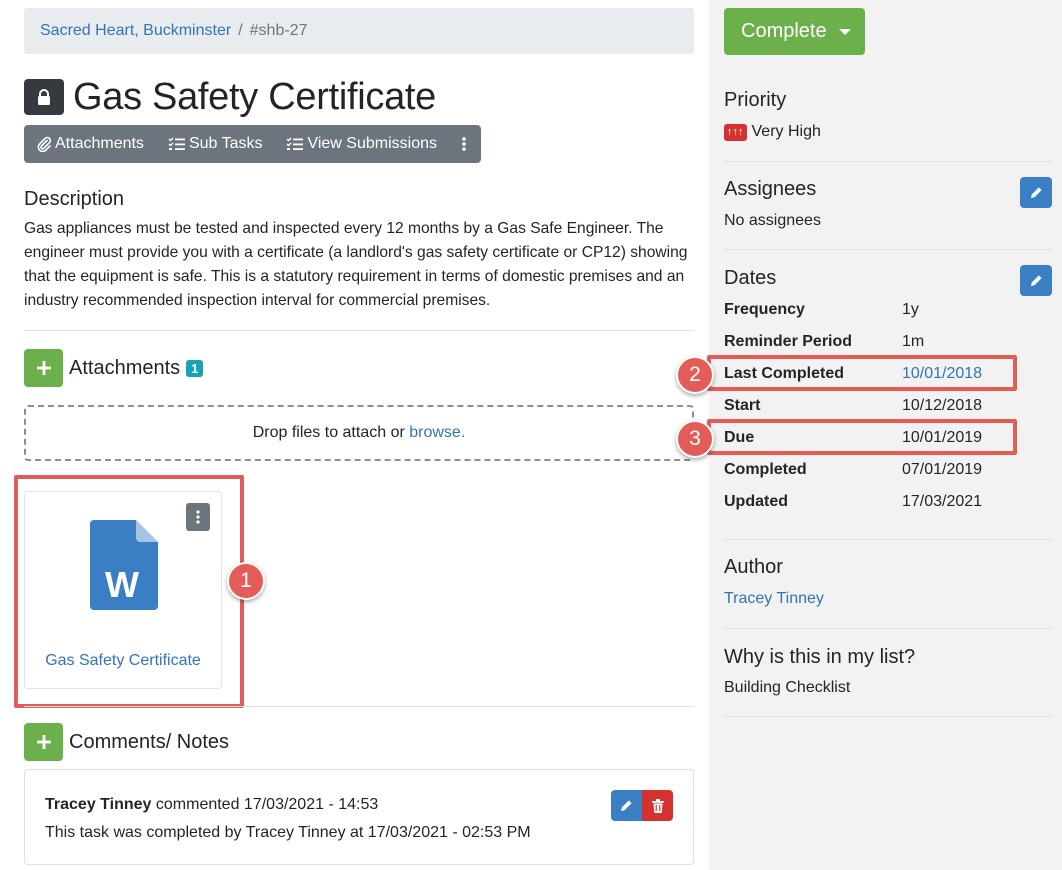 This screenshot has width=1062, height=870. Describe the element at coordinates (770, 189) in the screenshot. I see `assignees-heading: Assignees` at that location.